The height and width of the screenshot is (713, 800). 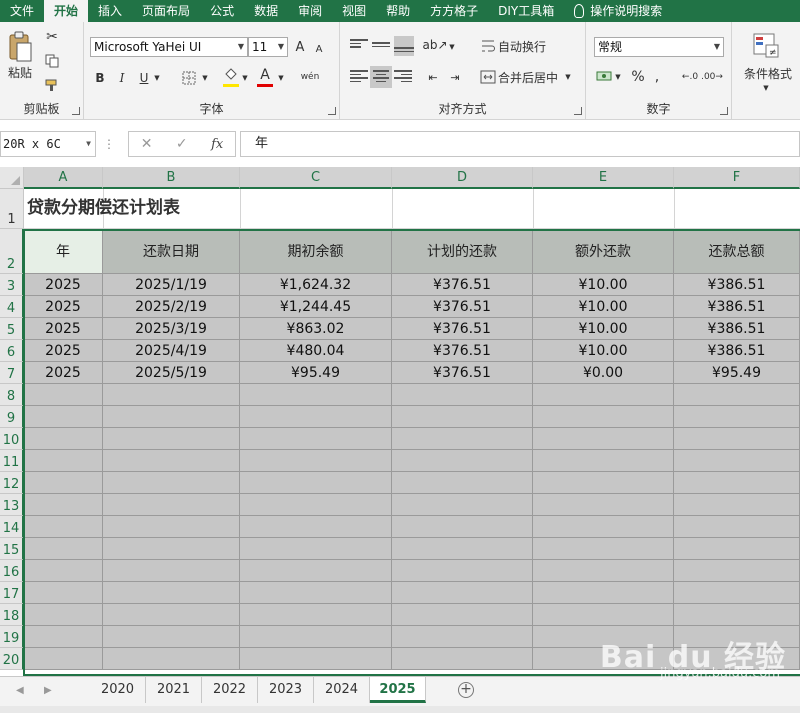 I want to click on table-header-cell: 年, so click(x=63, y=251).